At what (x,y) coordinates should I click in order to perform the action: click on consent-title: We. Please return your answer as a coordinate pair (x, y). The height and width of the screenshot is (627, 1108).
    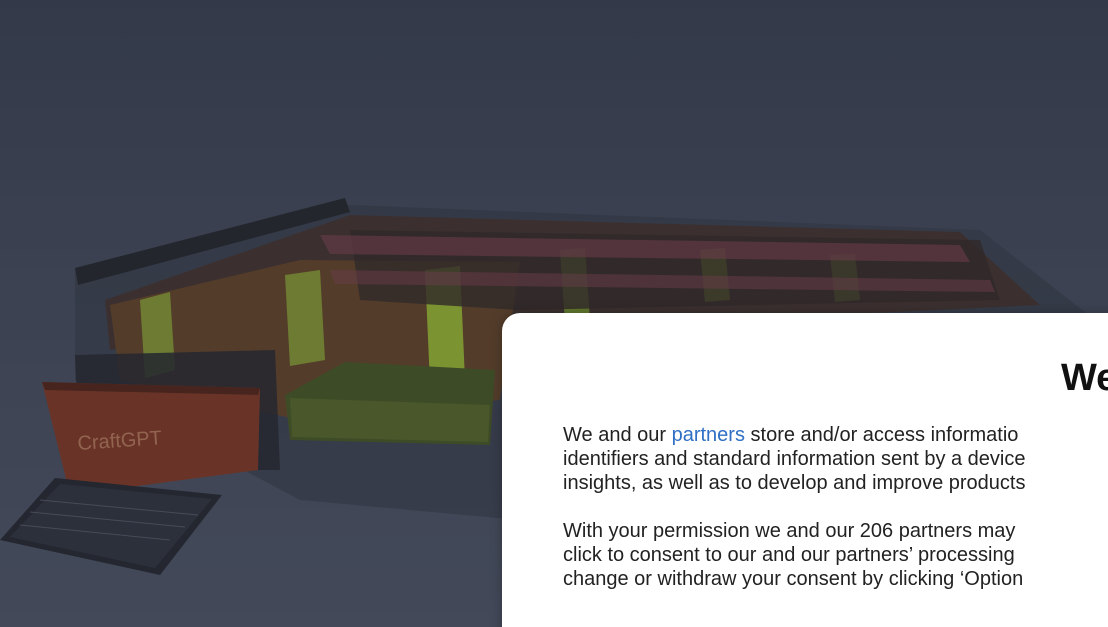
    Looking at the image, I should click on (1084, 378).